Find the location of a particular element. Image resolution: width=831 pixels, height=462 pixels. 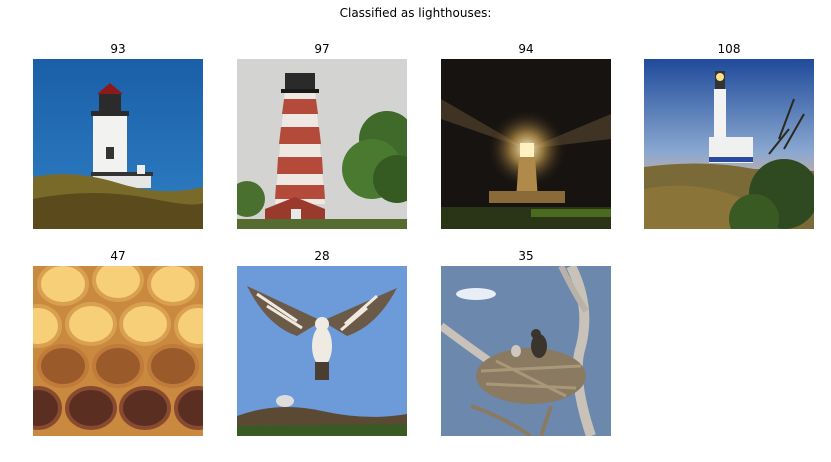

panel-1: 93 is located at coordinates (118, 135).